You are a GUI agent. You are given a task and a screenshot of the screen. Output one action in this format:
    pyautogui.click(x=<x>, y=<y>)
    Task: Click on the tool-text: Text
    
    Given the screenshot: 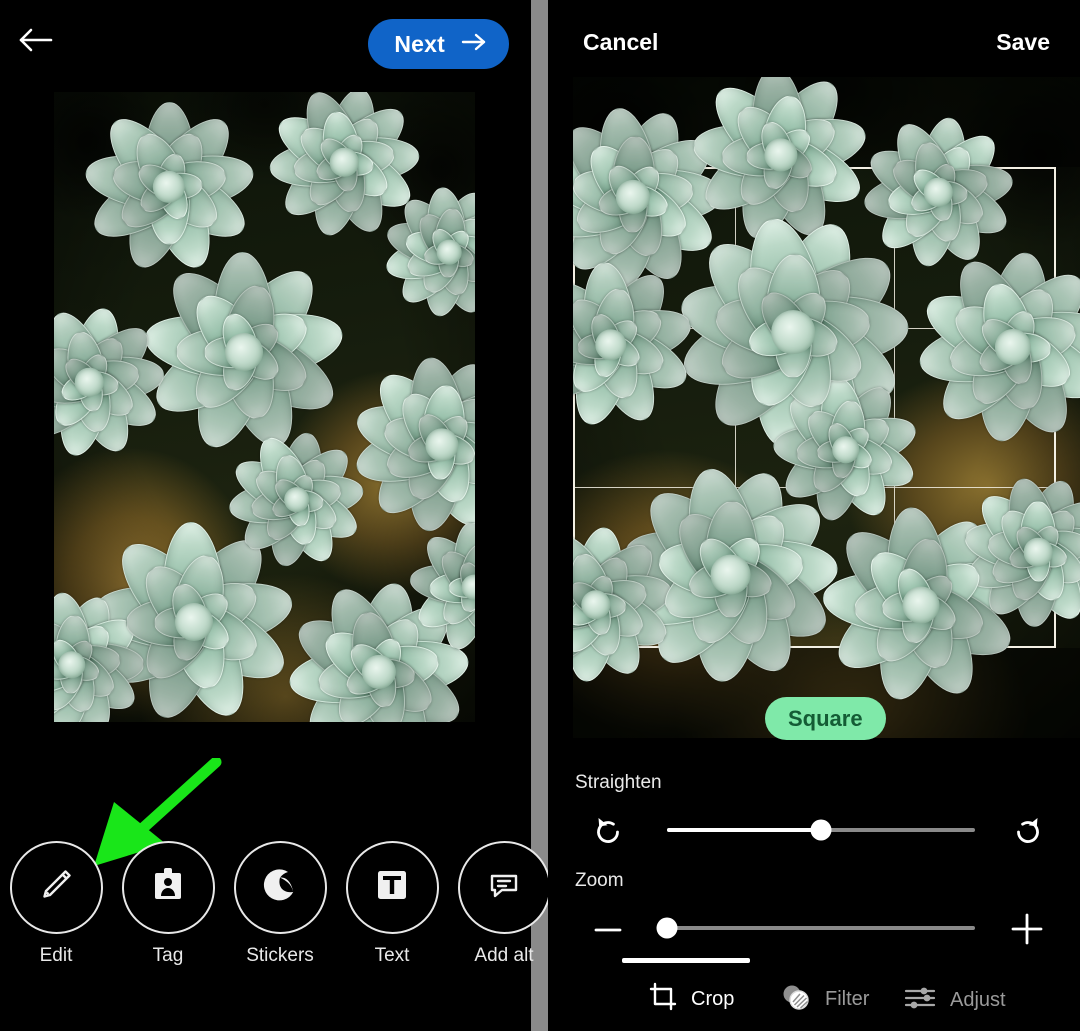 What is the action you would take?
    pyautogui.click(x=392, y=904)
    